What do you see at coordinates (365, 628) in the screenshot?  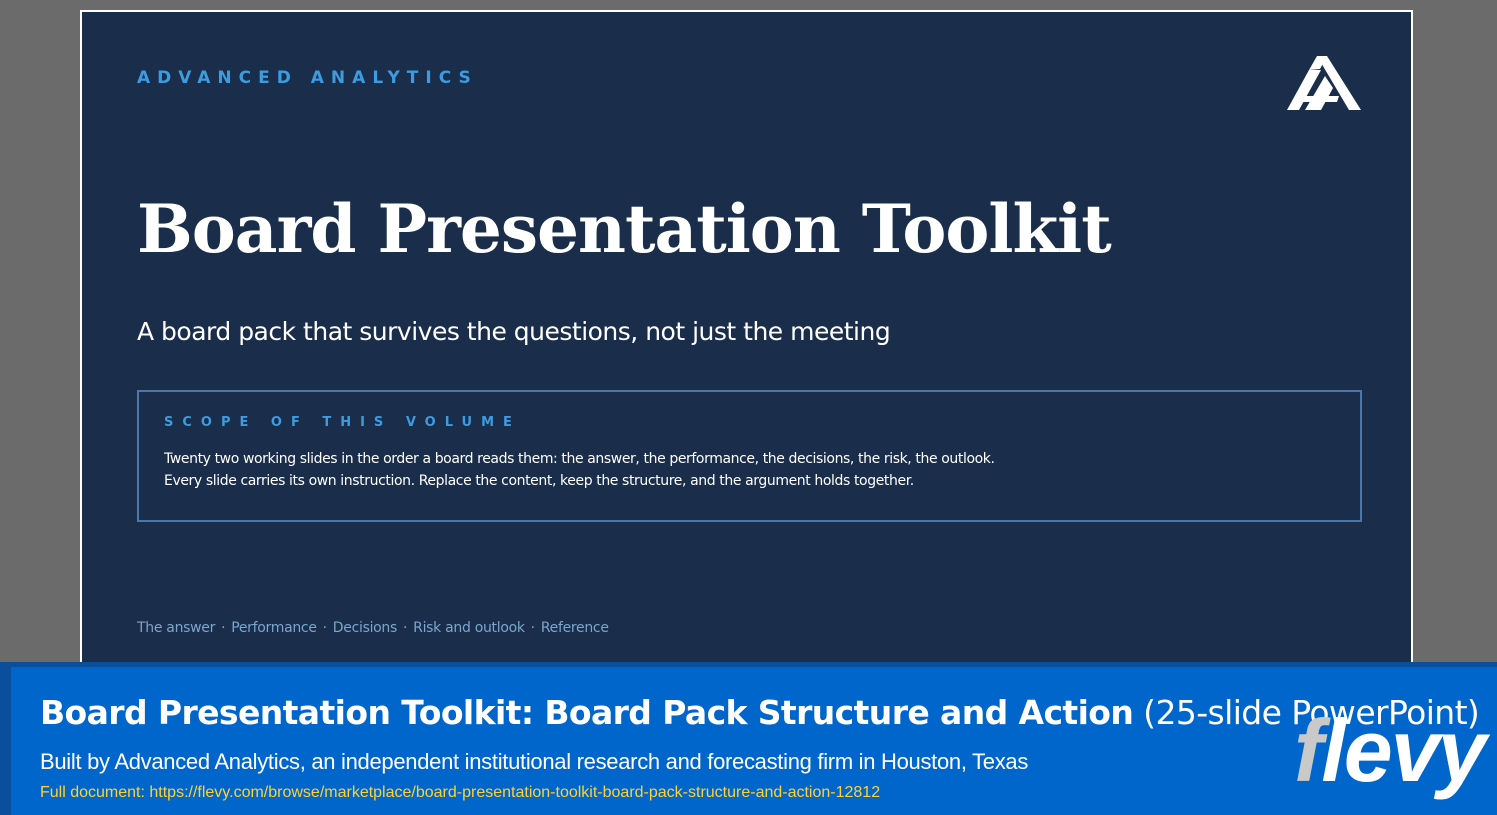 I see `nav-item-decisions: Decisions` at bounding box center [365, 628].